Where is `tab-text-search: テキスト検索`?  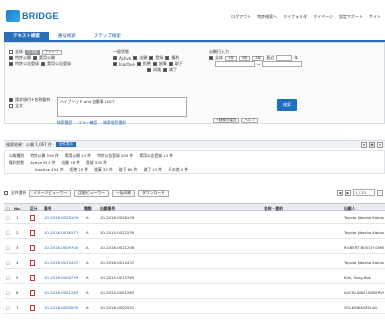 tab-text-search: テキスト検索 is located at coordinates (26, 36).